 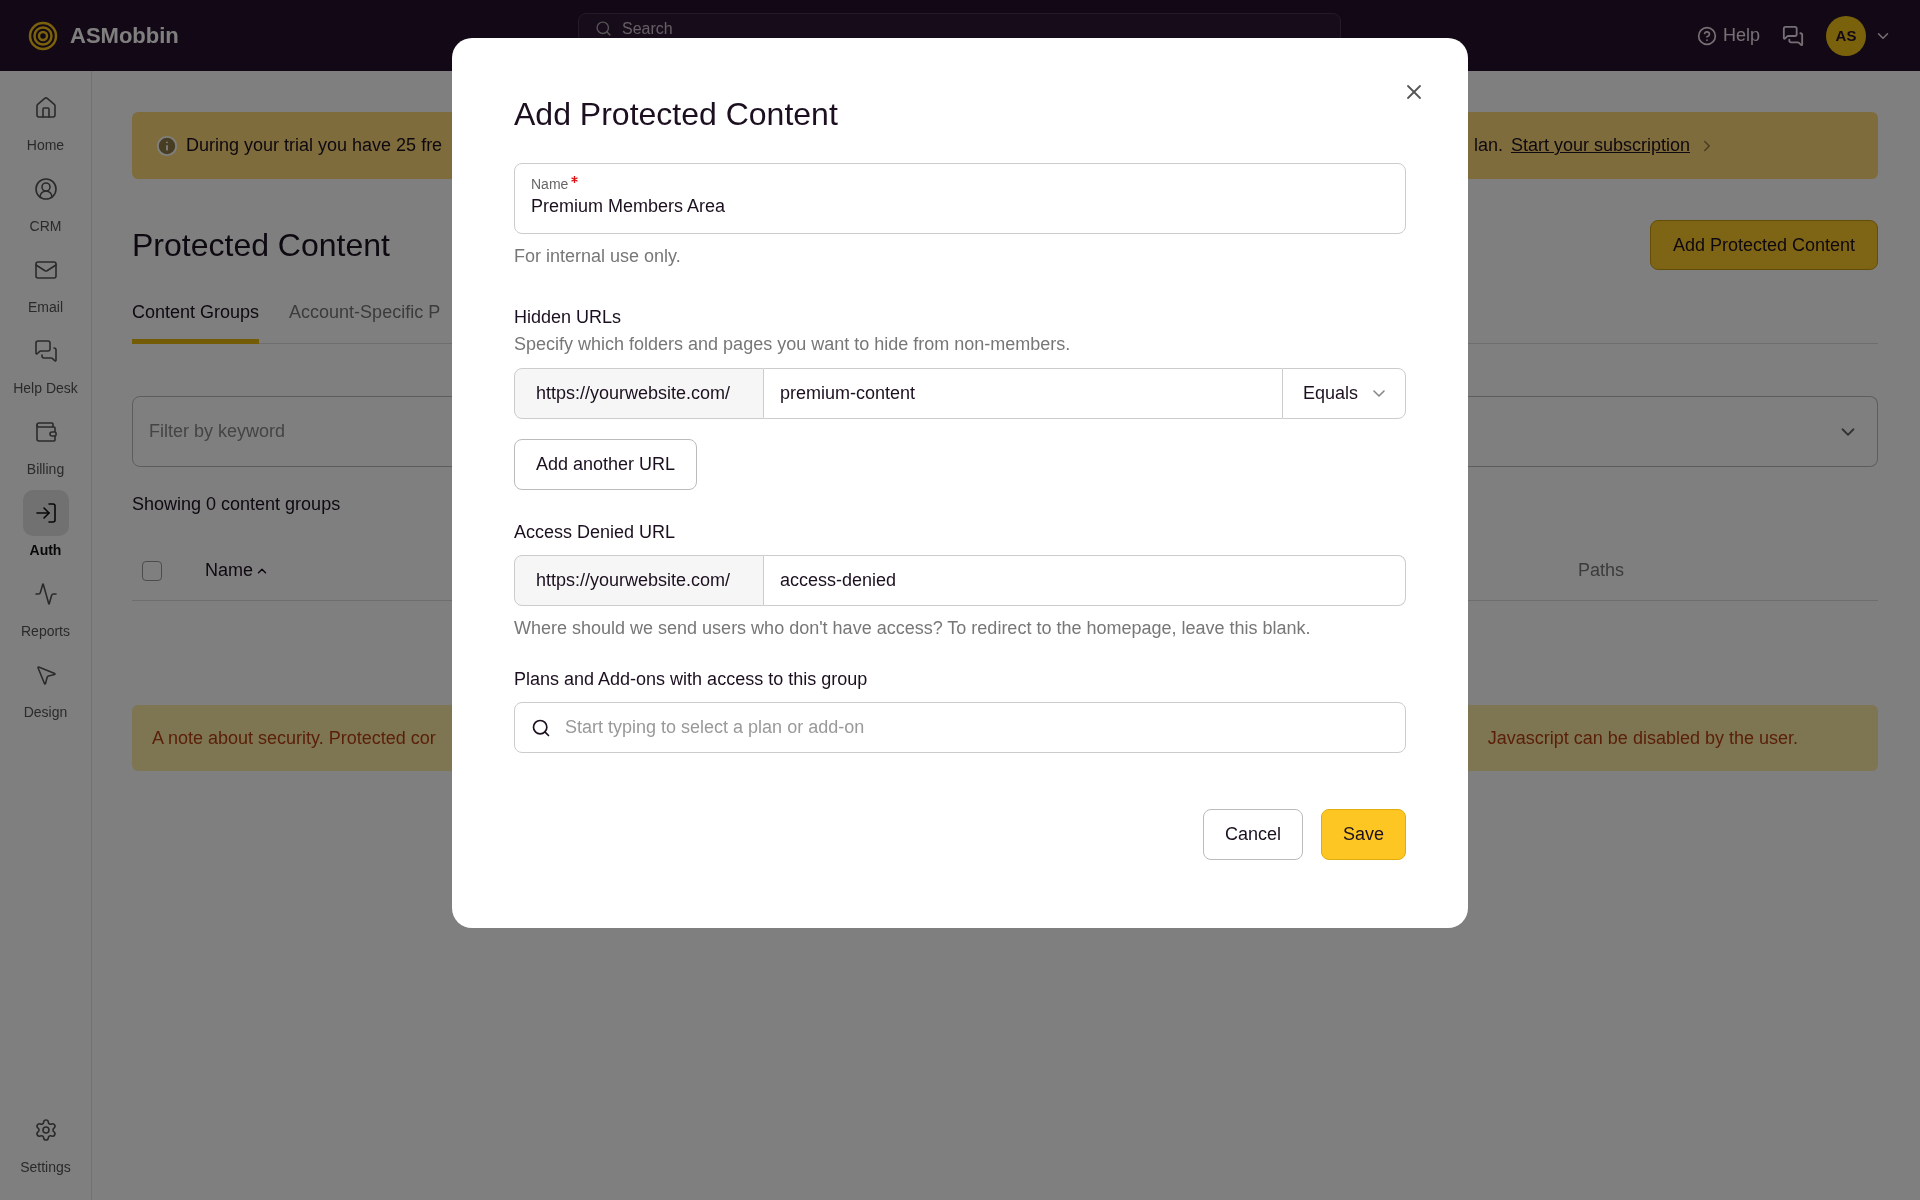 What do you see at coordinates (793, 344) in the screenshot?
I see `helper-text: Specify which folders and pages you want to hide from non-members.` at bounding box center [793, 344].